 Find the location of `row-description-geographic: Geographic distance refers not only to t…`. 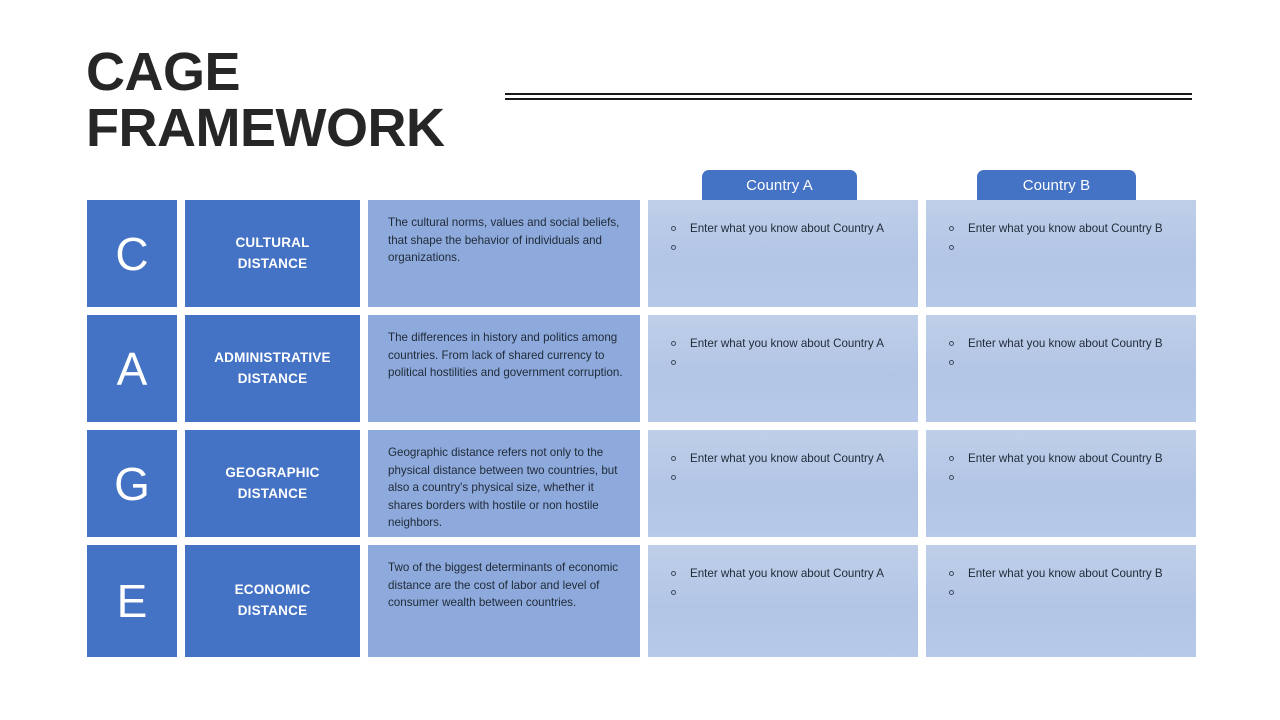

row-description-geographic: Geographic distance refers not only to t… is located at coordinates (504, 483).